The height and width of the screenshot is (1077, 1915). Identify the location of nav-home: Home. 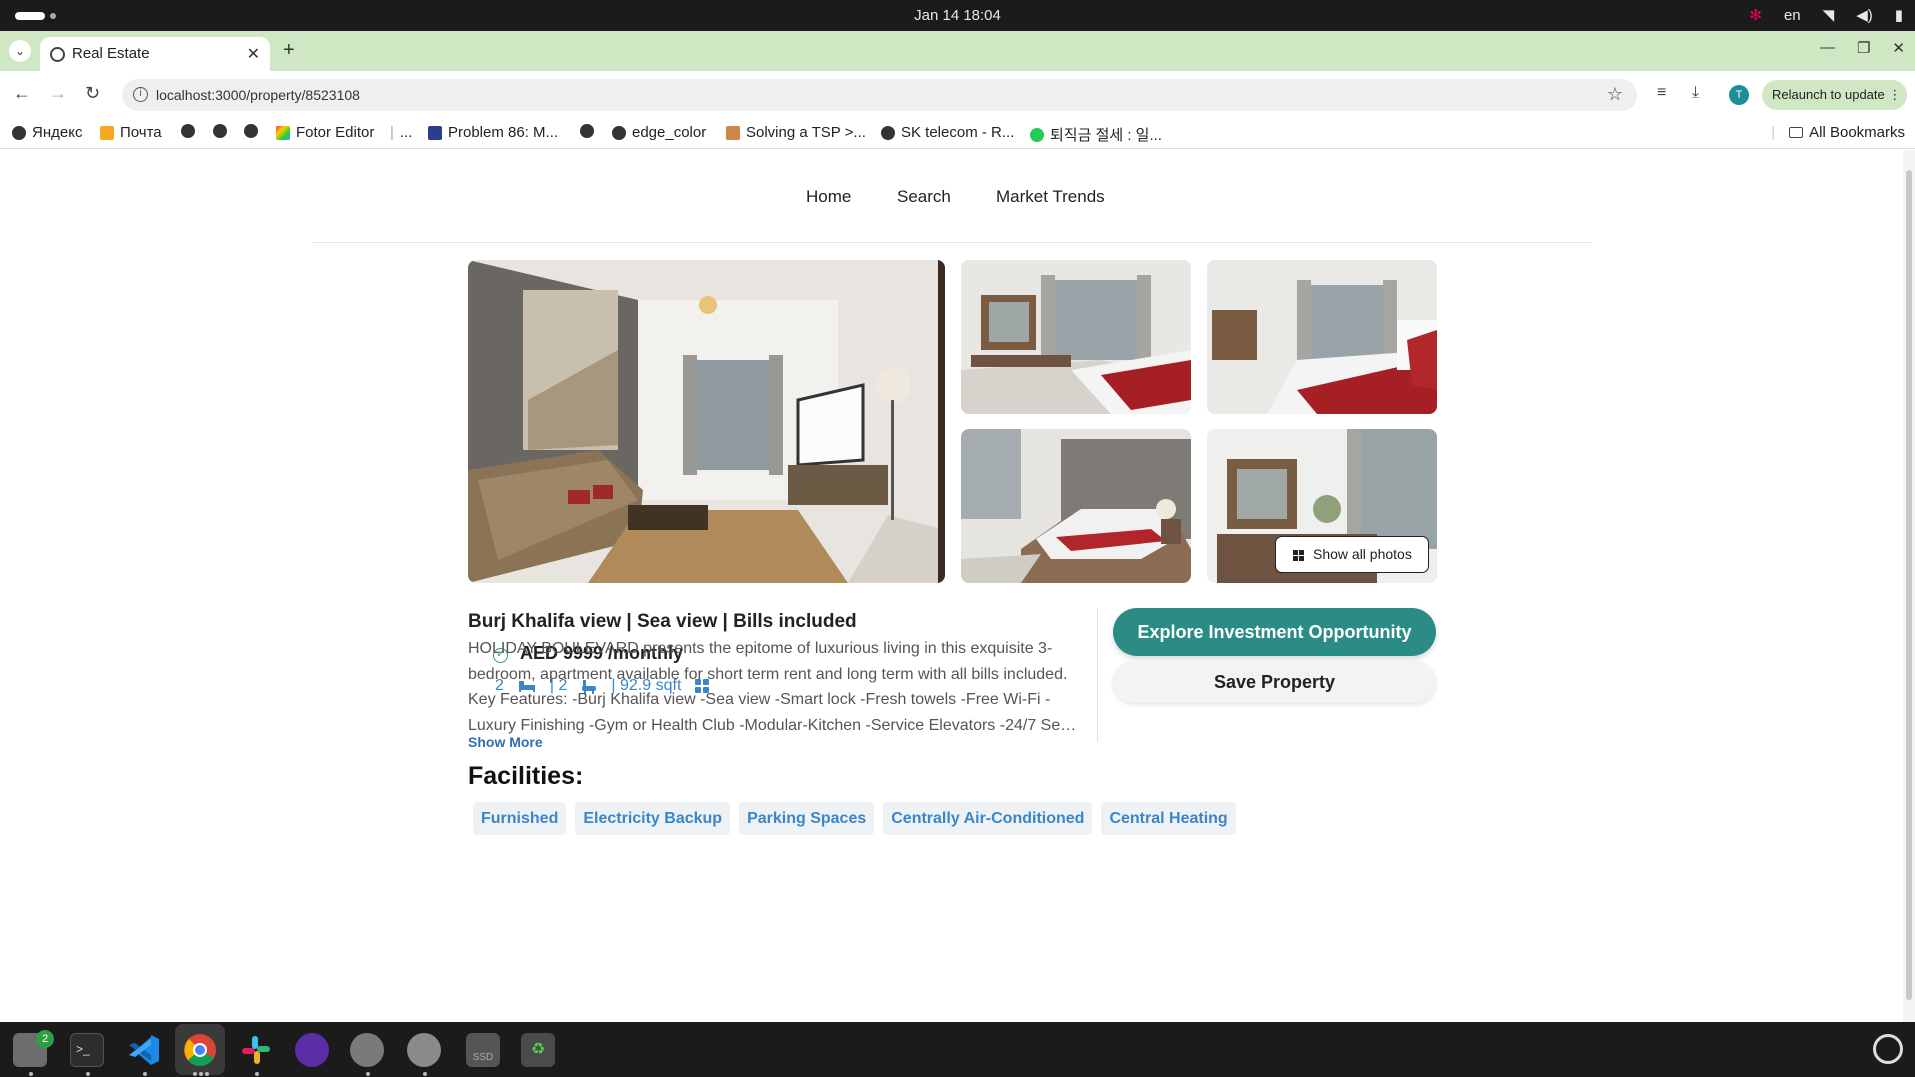
(828, 197).